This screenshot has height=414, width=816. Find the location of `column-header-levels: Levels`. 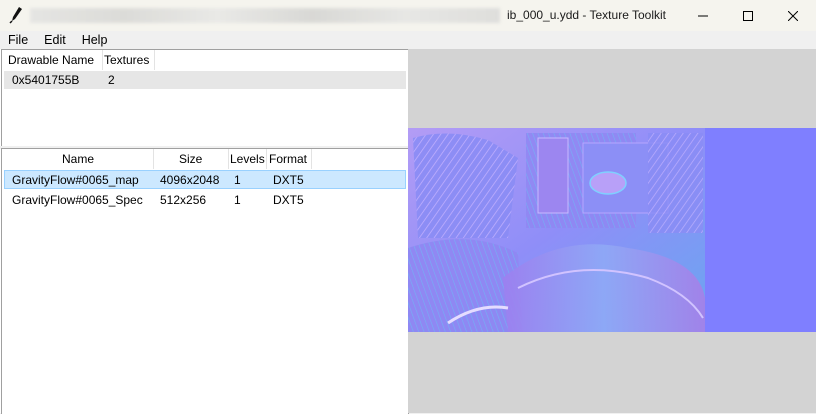

column-header-levels: Levels is located at coordinates (247, 159).